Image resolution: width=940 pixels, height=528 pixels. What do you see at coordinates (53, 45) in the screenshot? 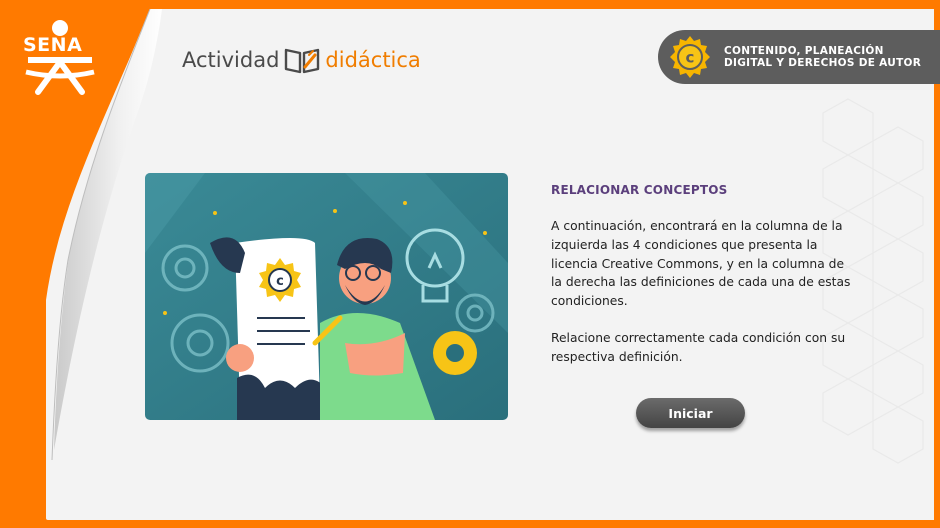
I see `sena-logo-text: SENA` at bounding box center [53, 45].